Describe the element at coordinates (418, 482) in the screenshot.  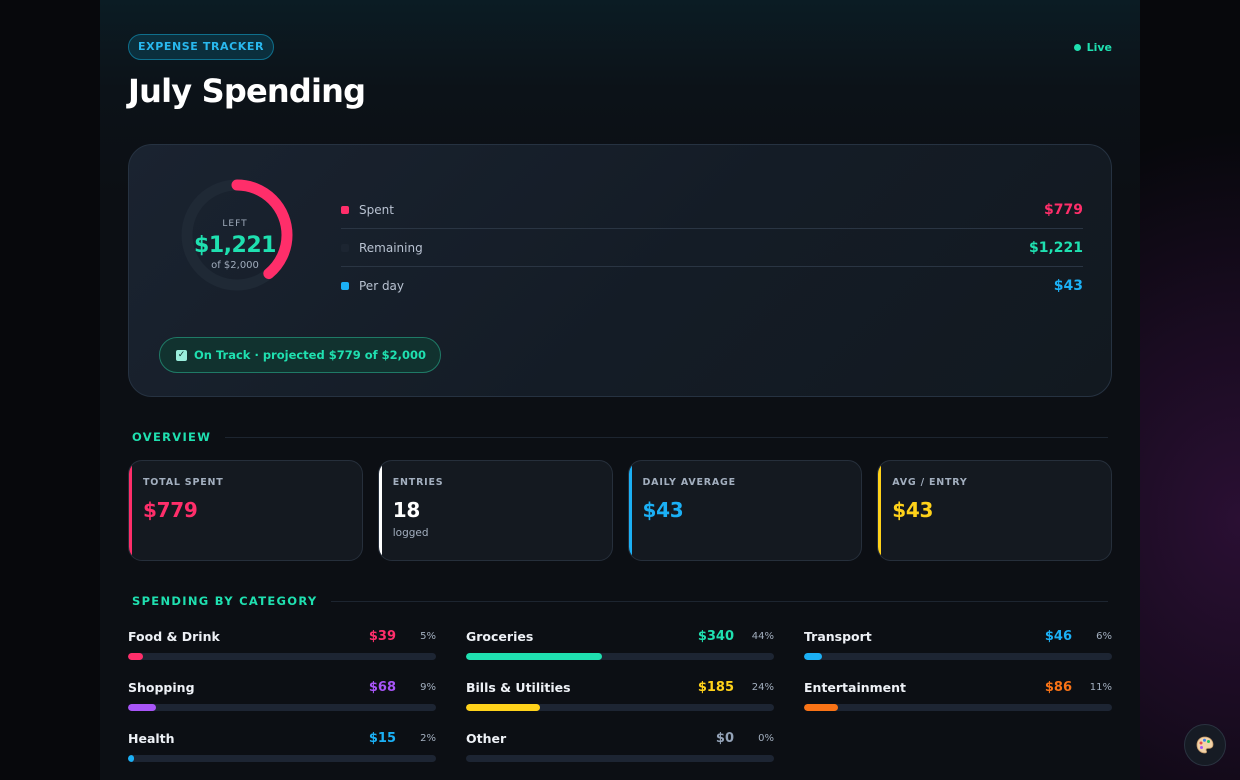
I see `card-label: ENTRIES` at that location.